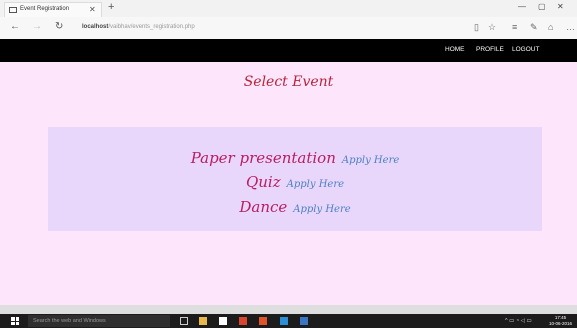  What do you see at coordinates (522, 6) in the screenshot?
I see `minimize-icon: —` at bounding box center [522, 6].